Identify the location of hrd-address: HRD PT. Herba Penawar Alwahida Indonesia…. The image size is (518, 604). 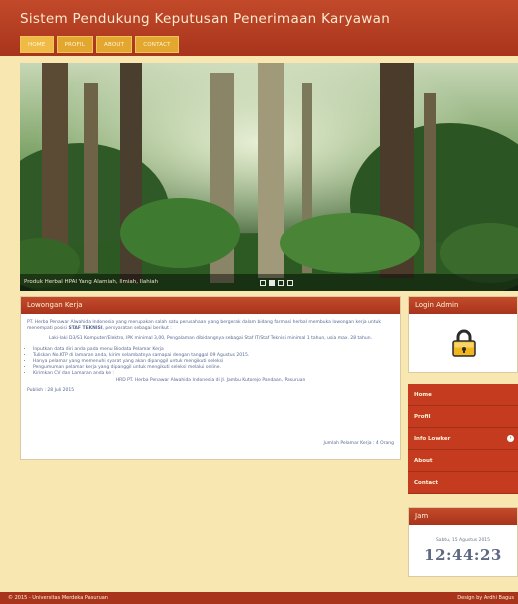
(210, 380).